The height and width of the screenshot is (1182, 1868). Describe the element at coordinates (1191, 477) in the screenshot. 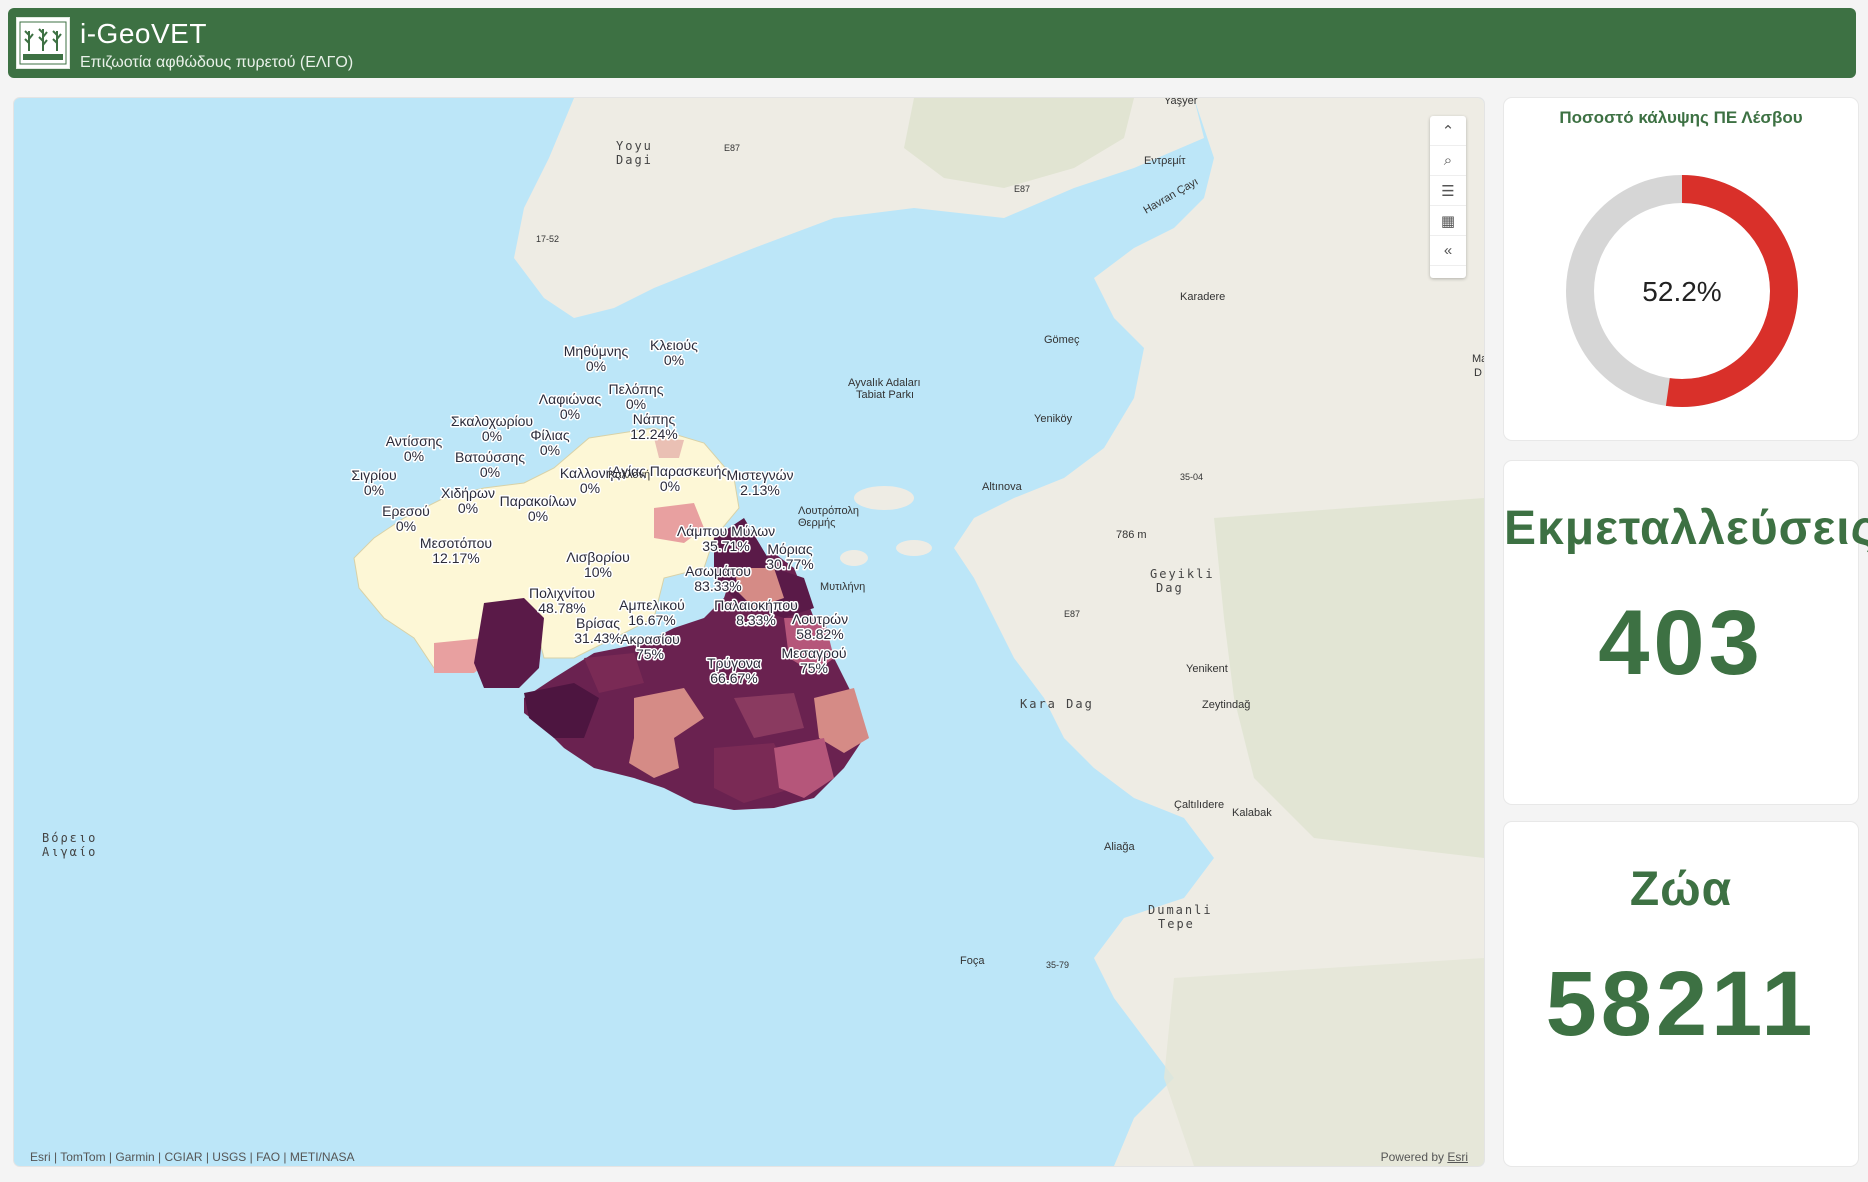

I see `road-35-04: 35-04` at that location.